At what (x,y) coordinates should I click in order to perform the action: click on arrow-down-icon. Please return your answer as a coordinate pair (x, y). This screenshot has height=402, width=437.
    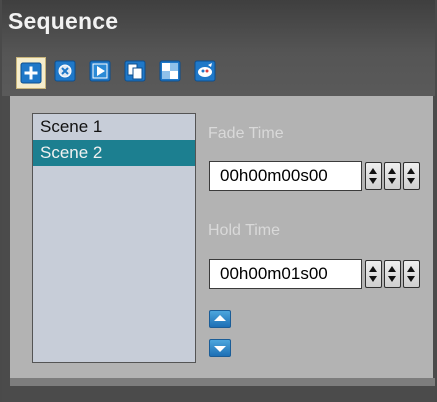
    Looking at the image, I should click on (220, 349).